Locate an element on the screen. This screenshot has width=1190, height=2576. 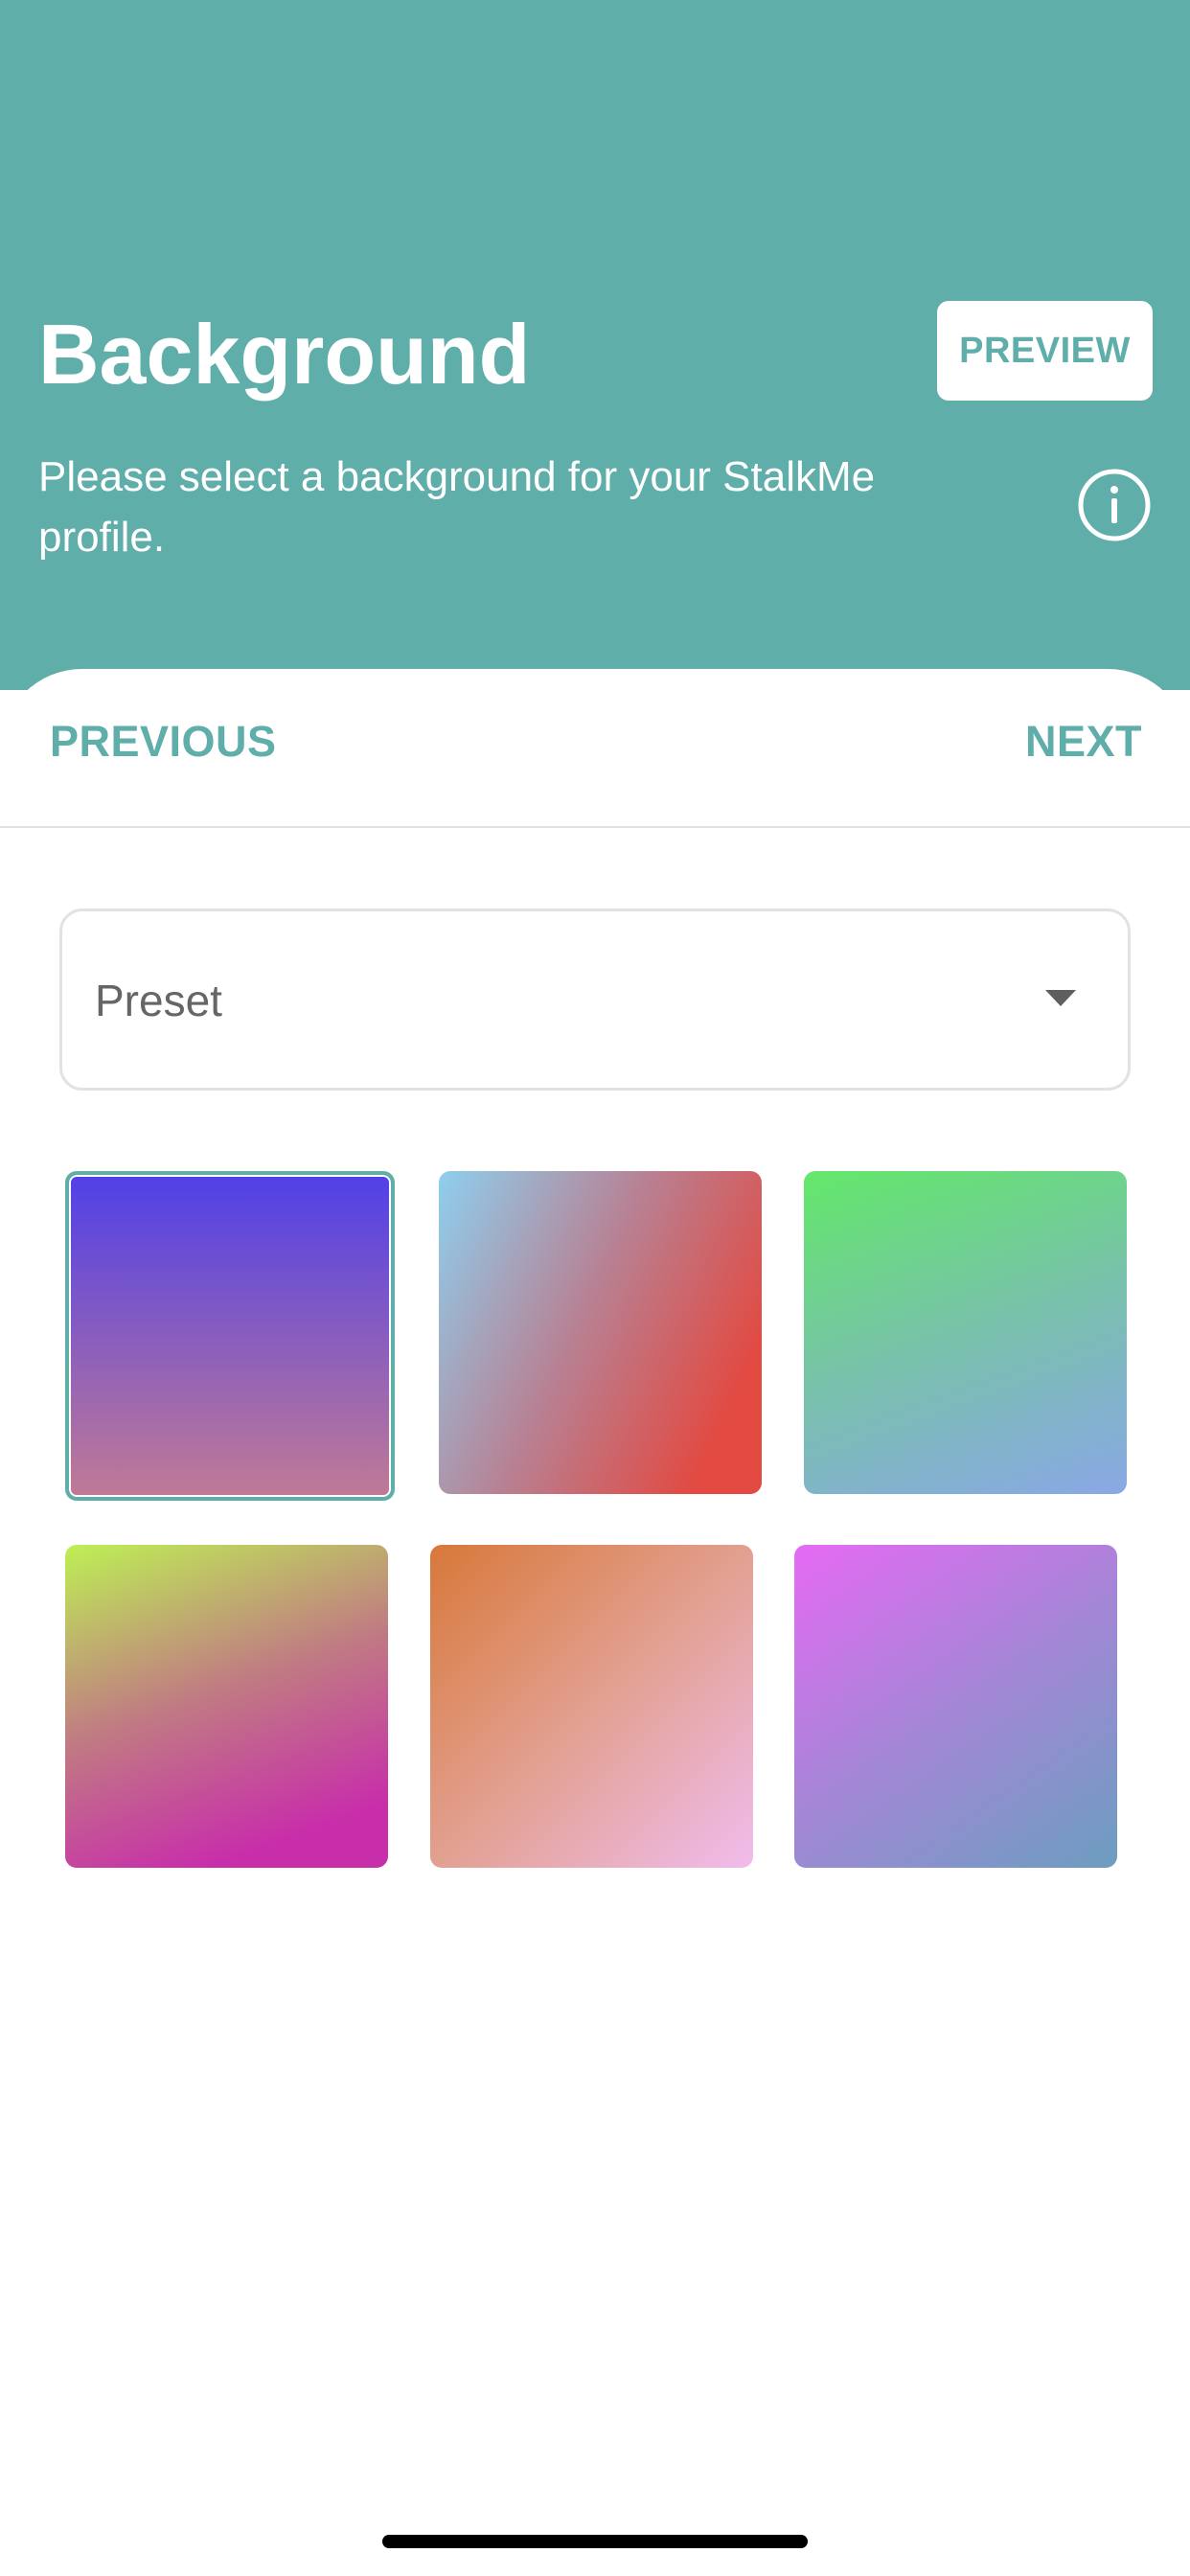
swatch-lime-magenta is located at coordinates (226, 1706).